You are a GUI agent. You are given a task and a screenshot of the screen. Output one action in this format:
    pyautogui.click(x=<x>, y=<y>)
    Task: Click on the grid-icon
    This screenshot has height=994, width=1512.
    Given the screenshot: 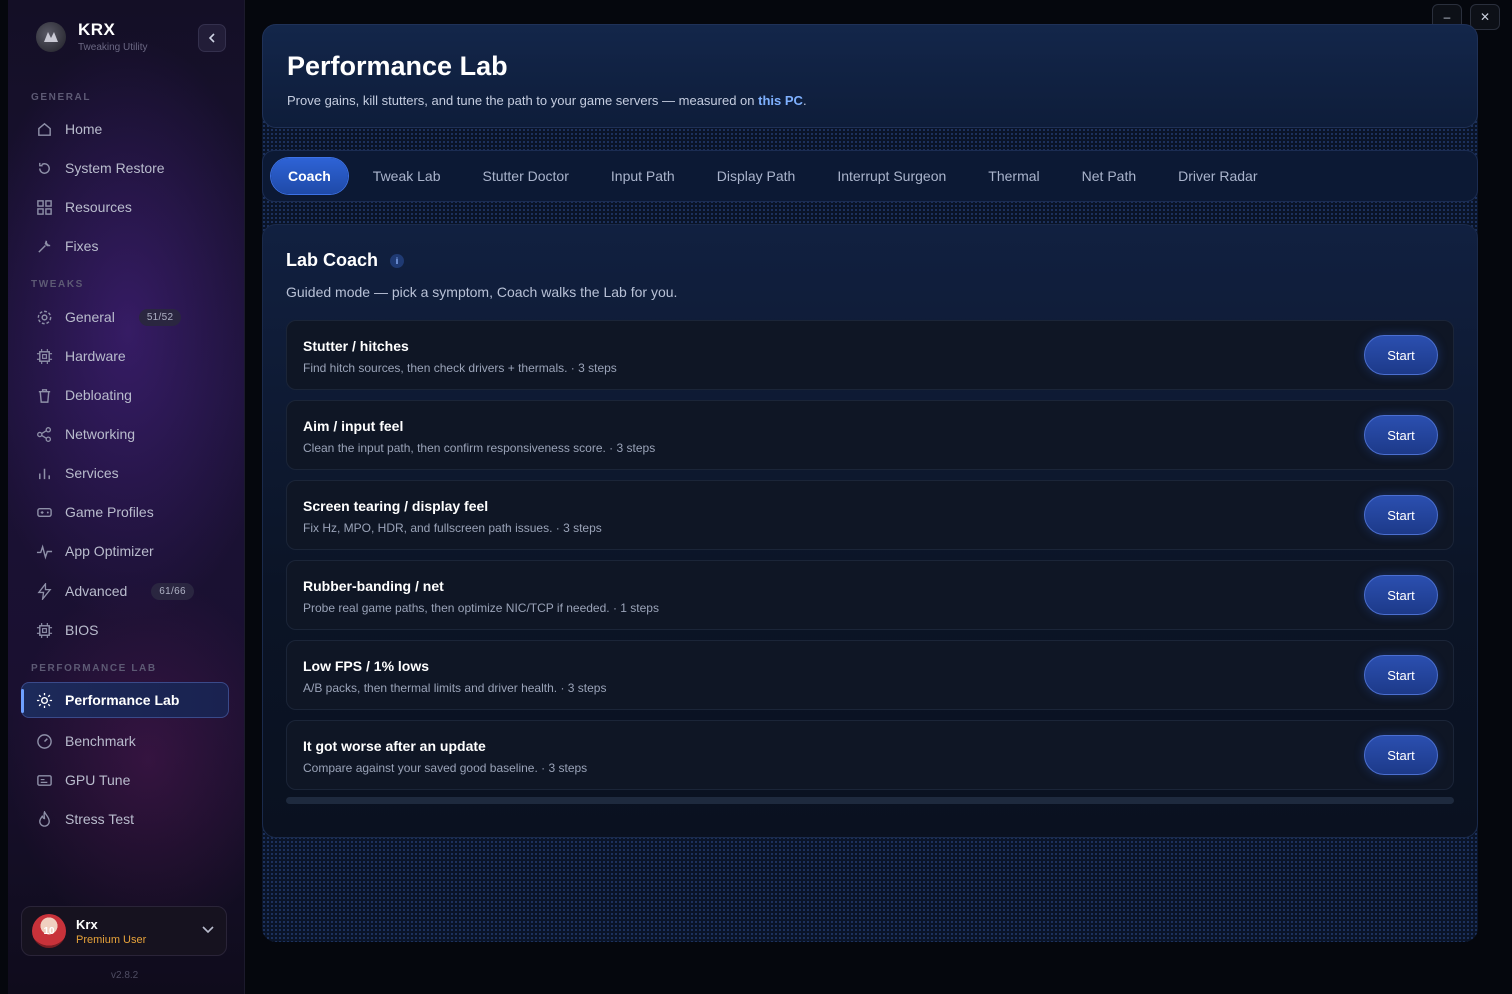 What is the action you would take?
    pyautogui.click(x=44, y=207)
    